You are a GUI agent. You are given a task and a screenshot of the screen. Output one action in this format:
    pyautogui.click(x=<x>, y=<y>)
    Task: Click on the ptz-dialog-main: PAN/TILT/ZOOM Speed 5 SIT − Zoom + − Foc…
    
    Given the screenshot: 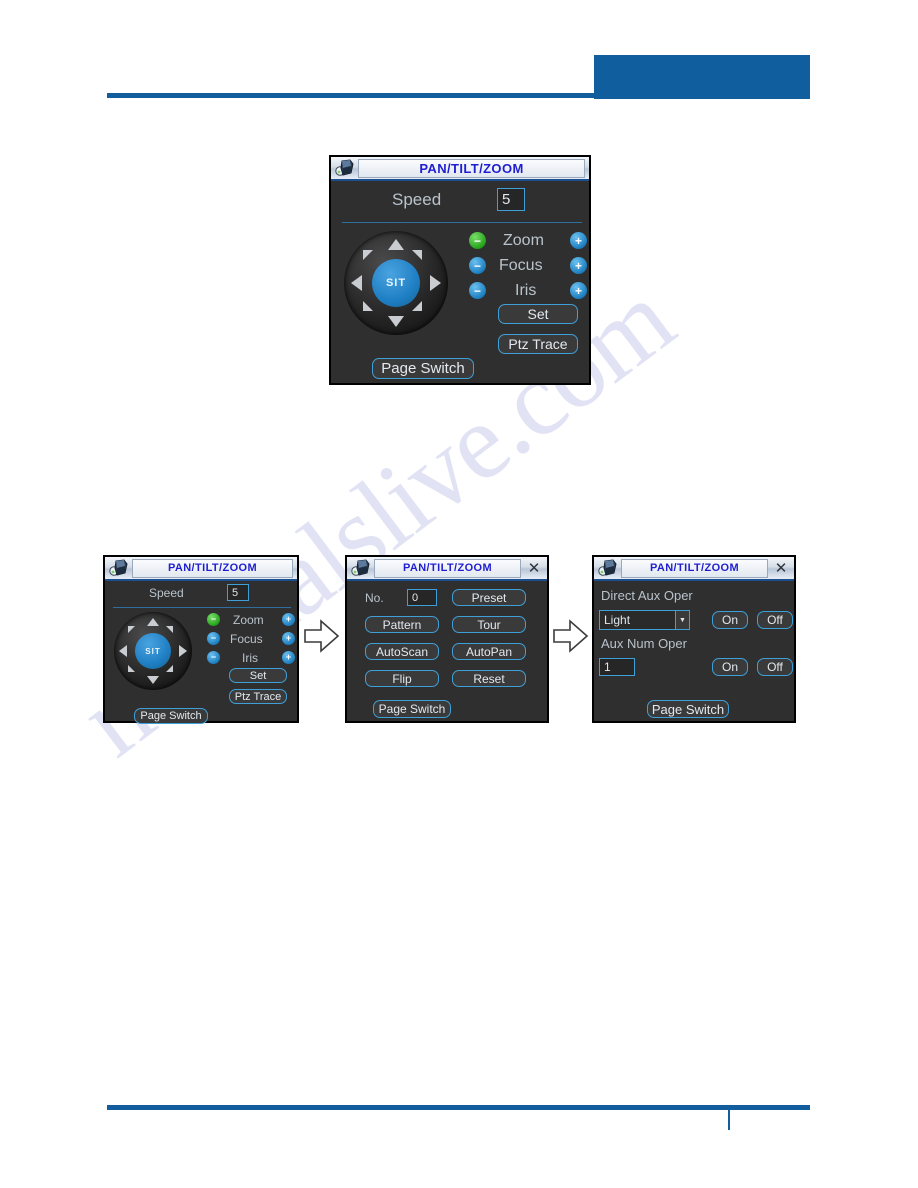 What is the action you would take?
    pyautogui.click(x=460, y=270)
    